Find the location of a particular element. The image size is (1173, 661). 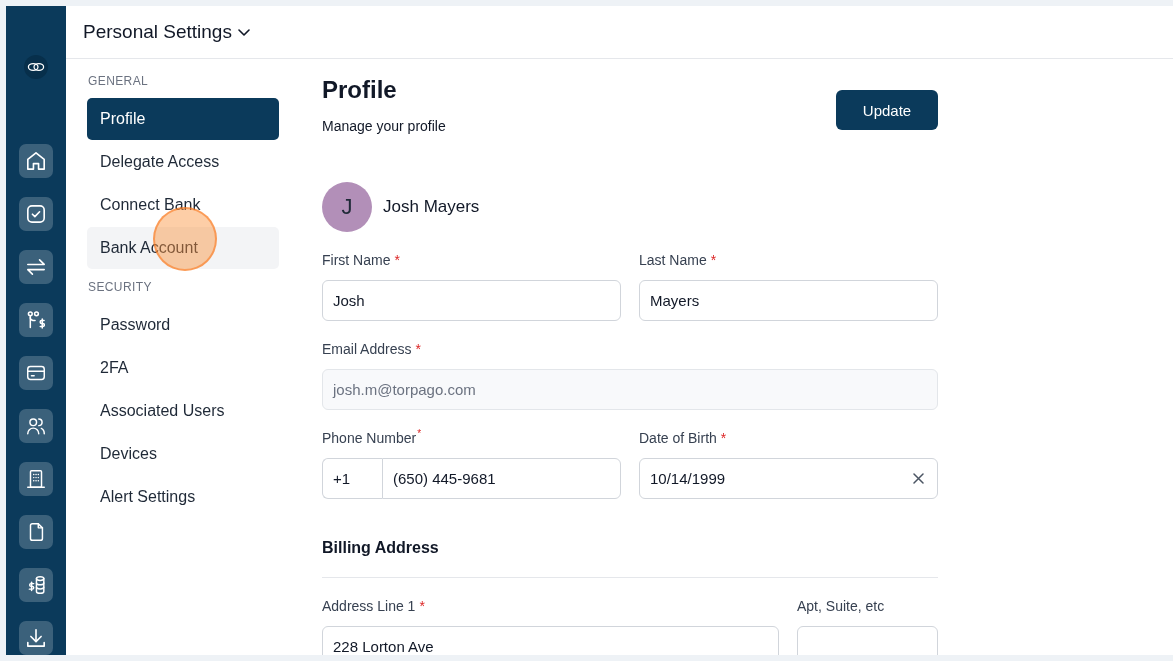

credit-card-icon is located at coordinates (36, 373).